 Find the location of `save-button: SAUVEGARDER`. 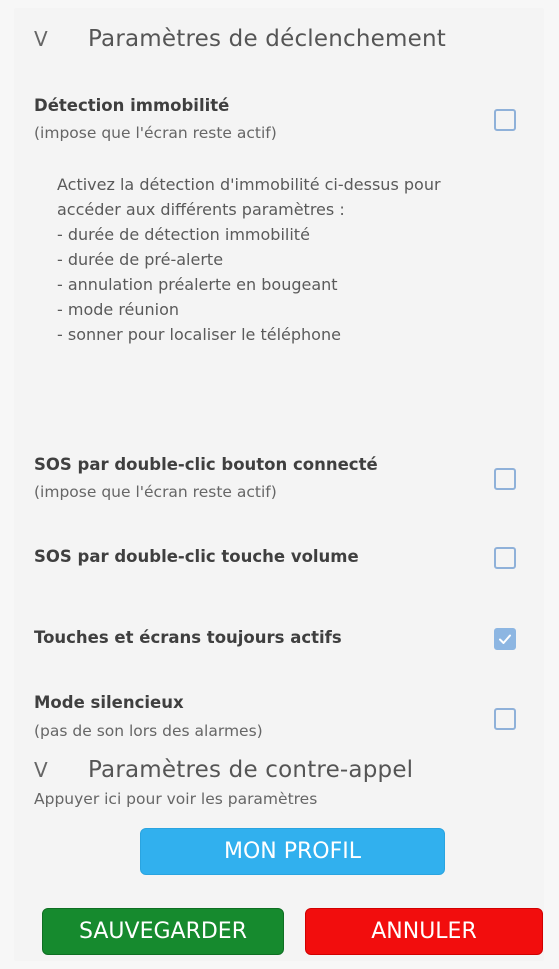

save-button: SAUVEGARDER is located at coordinates (163, 931).